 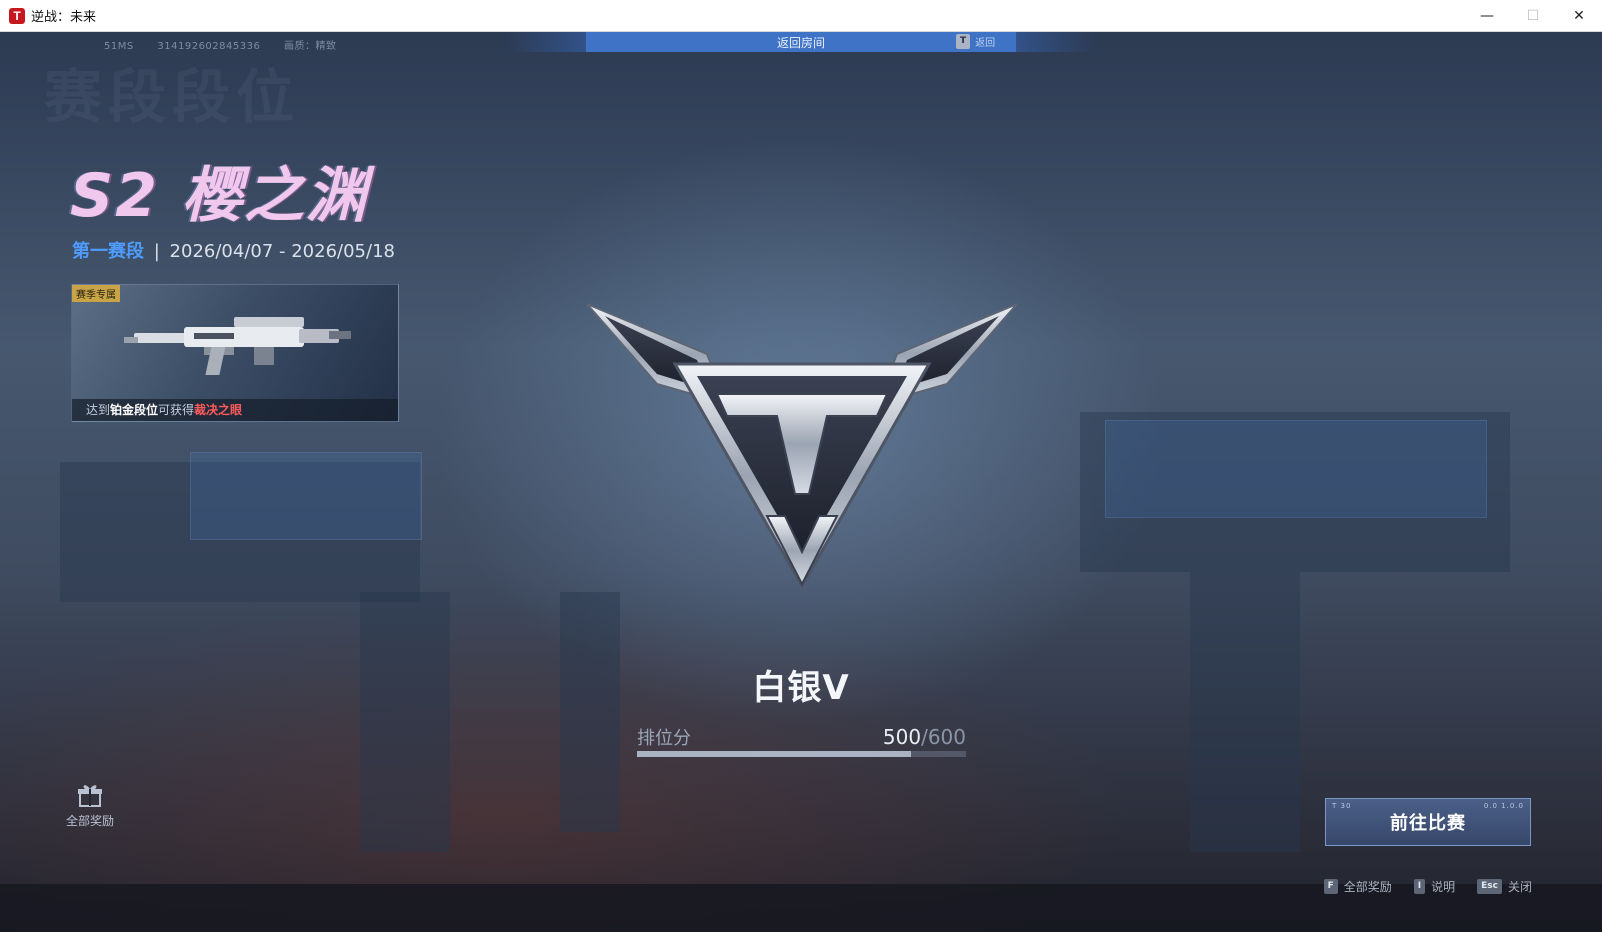 I want to click on season-exclusive-tag: 赛季专属, so click(x=96, y=293).